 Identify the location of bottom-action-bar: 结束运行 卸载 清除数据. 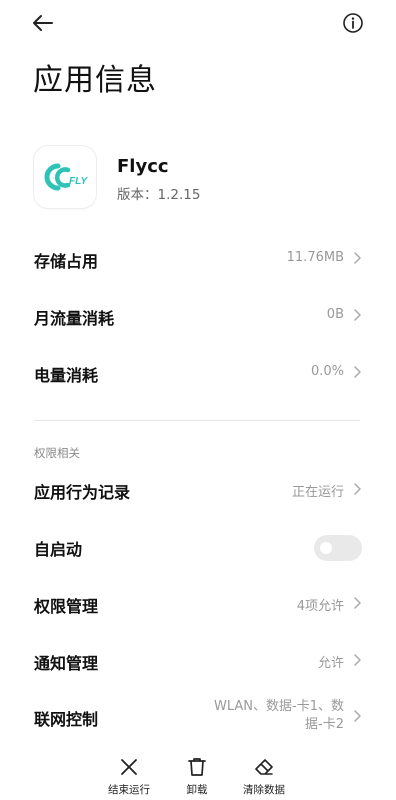
(198, 778).